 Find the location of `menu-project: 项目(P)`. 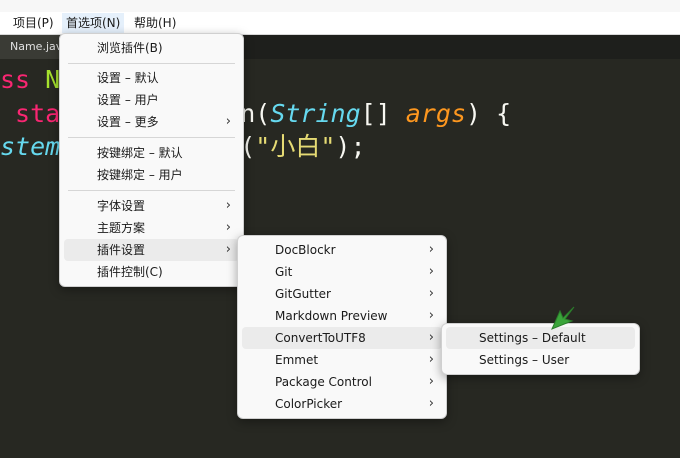

menu-project: 项目(P) is located at coordinates (33, 23).